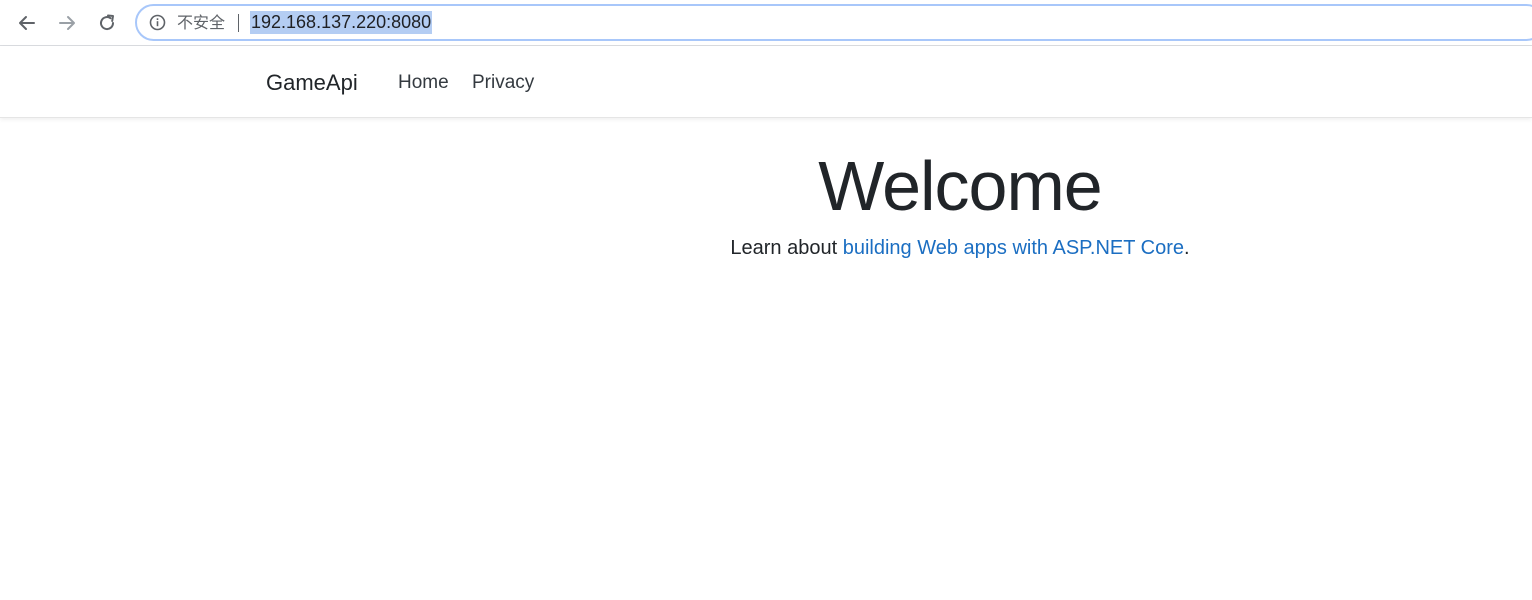 The height and width of the screenshot is (600, 1532). I want to click on back-arrow-icon, so click(27, 23).